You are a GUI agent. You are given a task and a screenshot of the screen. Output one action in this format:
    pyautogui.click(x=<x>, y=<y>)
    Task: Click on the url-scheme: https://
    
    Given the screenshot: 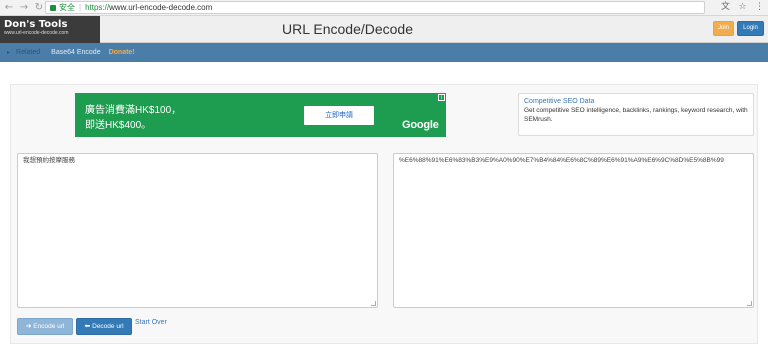 What is the action you would take?
    pyautogui.click(x=97, y=7)
    